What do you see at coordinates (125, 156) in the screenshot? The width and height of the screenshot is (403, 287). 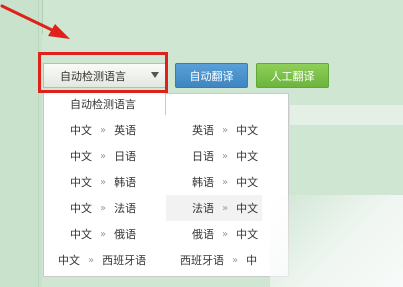 I see `target-language: 日语` at bounding box center [125, 156].